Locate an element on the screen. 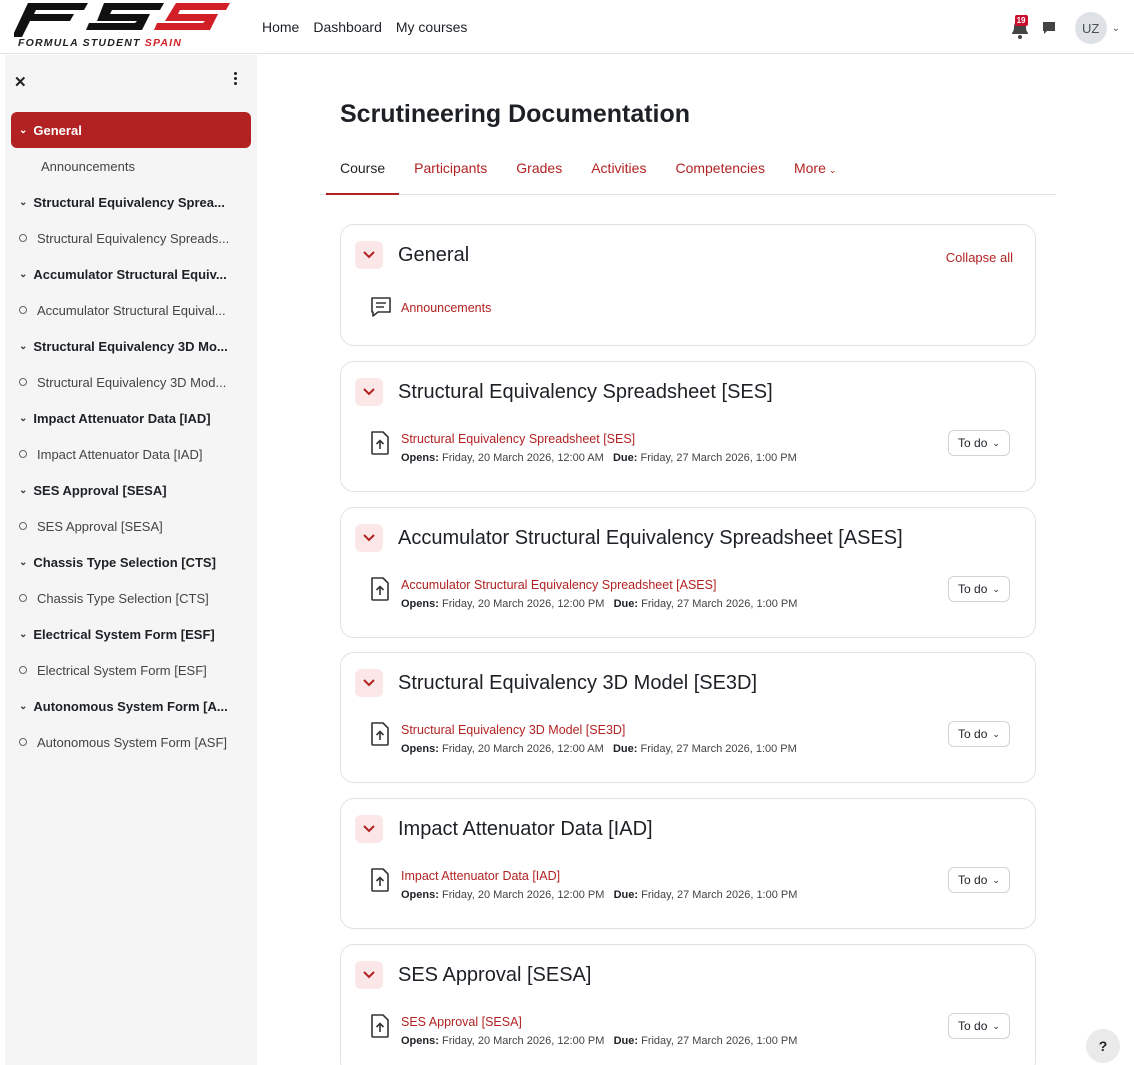 This screenshot has height=1065, width=1134. drawer-item-label: Impact Attenuator Data [IAD] is located at coordinates (122, 418).